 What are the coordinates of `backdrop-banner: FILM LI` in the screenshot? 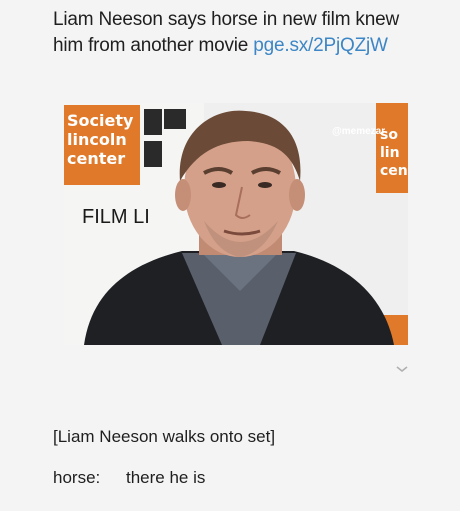 It's located at (116, 217).